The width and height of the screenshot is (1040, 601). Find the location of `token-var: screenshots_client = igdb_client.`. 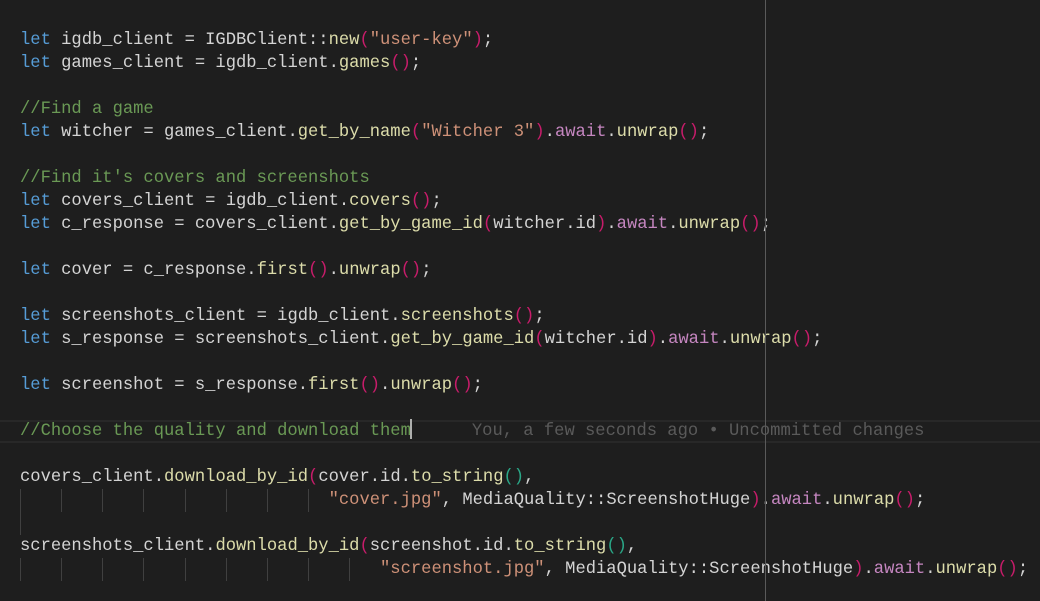

token-var: screenshots_client = igdb_client. is located at coordinates (225, 316).